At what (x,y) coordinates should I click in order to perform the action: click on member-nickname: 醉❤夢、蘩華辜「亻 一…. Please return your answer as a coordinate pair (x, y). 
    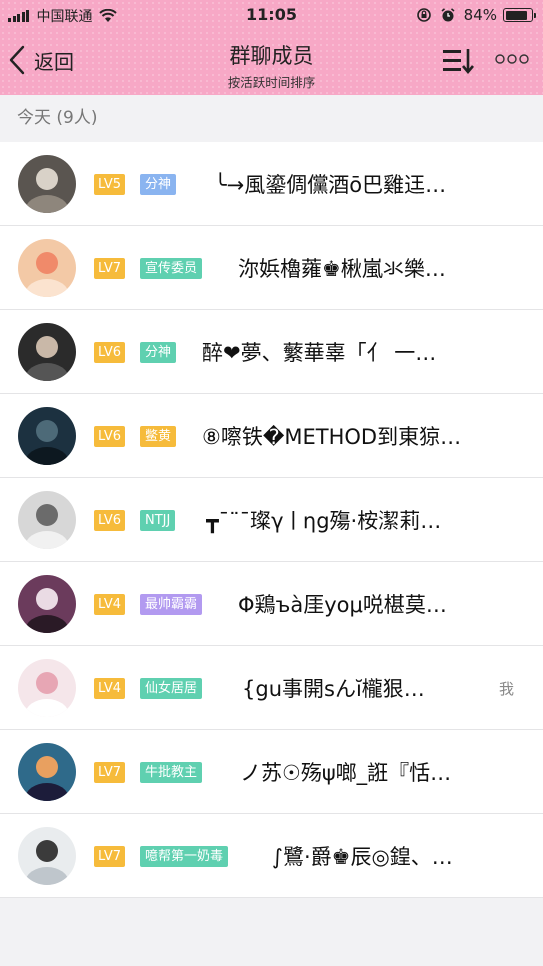
    Looking at the image, I should click on (319, 353).